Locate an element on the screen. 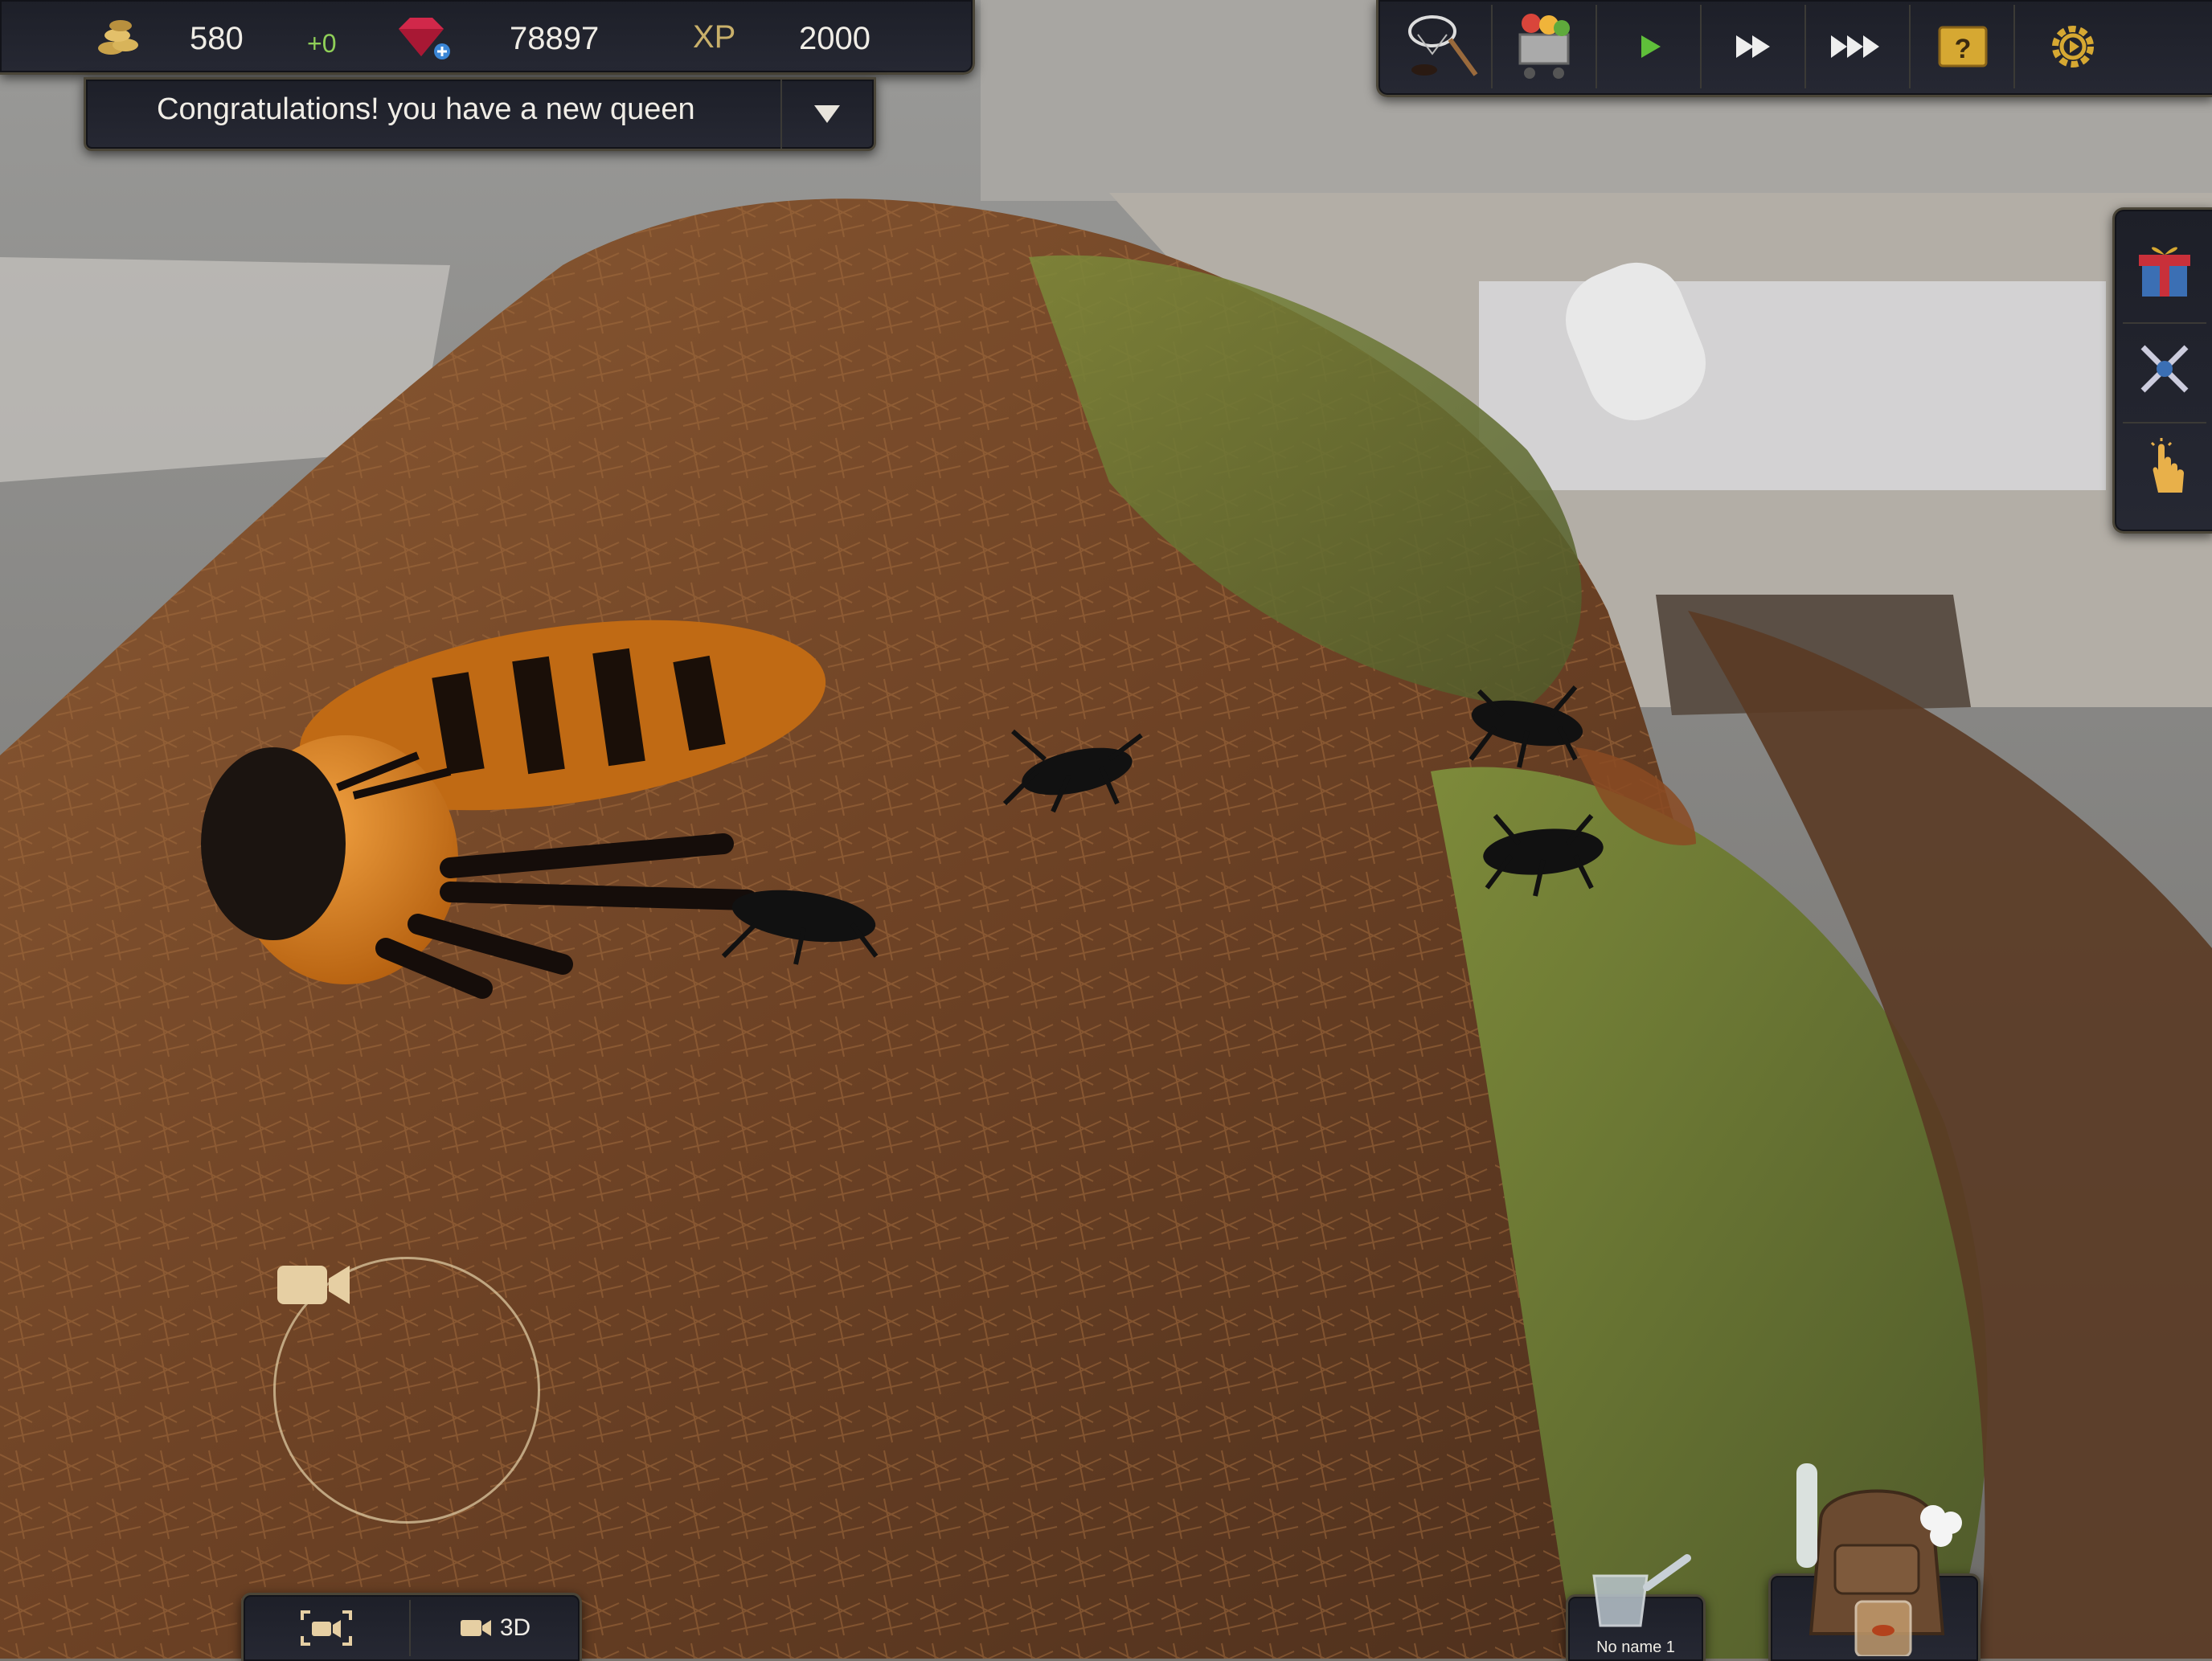 This screenshot has height=1661, width=2212. notification-bar: Congratulations! you have a new queen is located at coordinates (480, 114).